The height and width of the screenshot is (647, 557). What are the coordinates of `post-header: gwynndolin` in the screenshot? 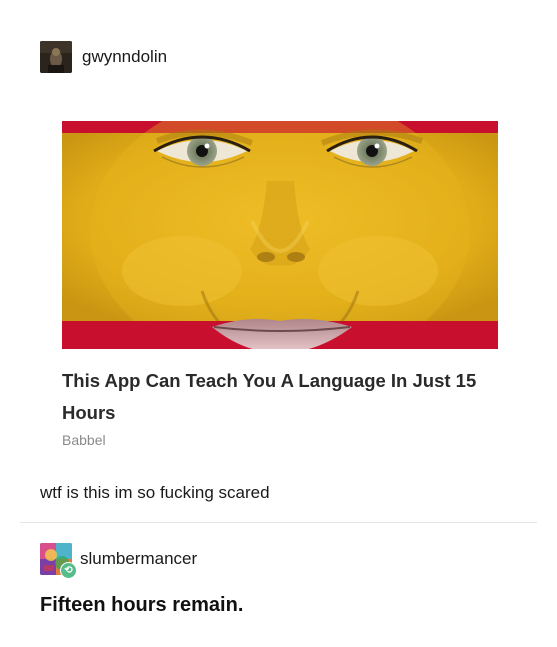 It's located at (103, 57).